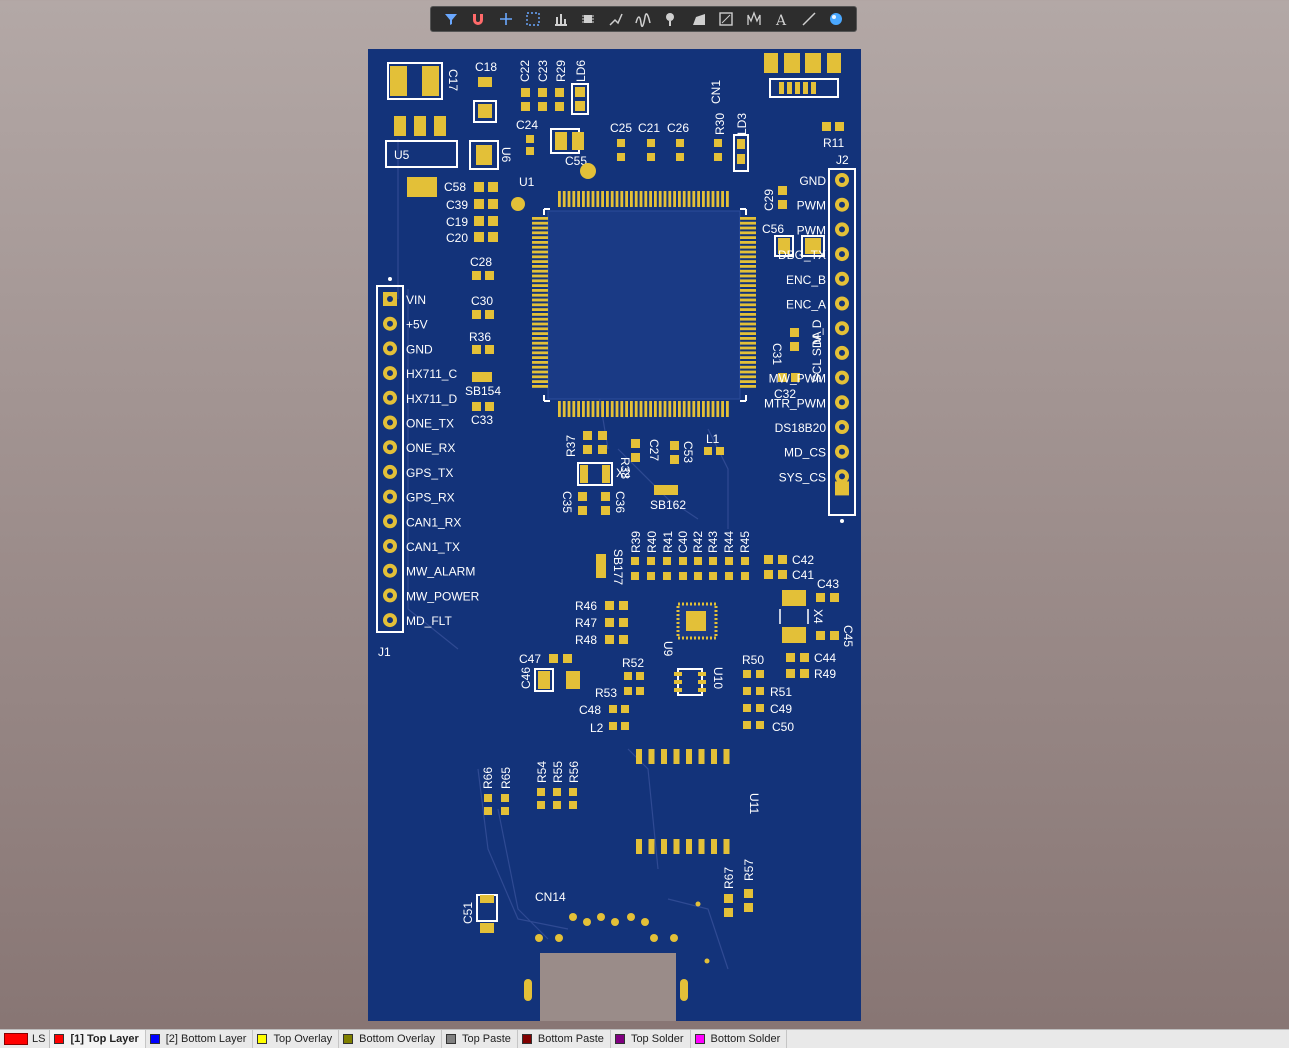 This screenshot has height=1048, width=1289. Describe the element at coordinates (773, 229) in the screenshot. I see `c56-label: C56` at that location.